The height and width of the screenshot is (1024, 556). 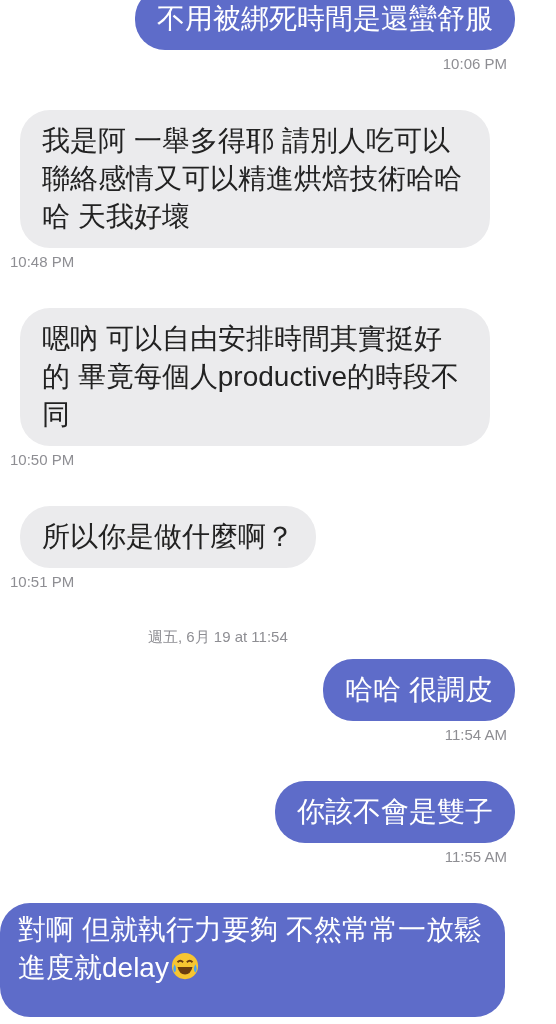 I want to click on message-bubble: 所以你是做什麼啊？, so click(x=168, y=537).